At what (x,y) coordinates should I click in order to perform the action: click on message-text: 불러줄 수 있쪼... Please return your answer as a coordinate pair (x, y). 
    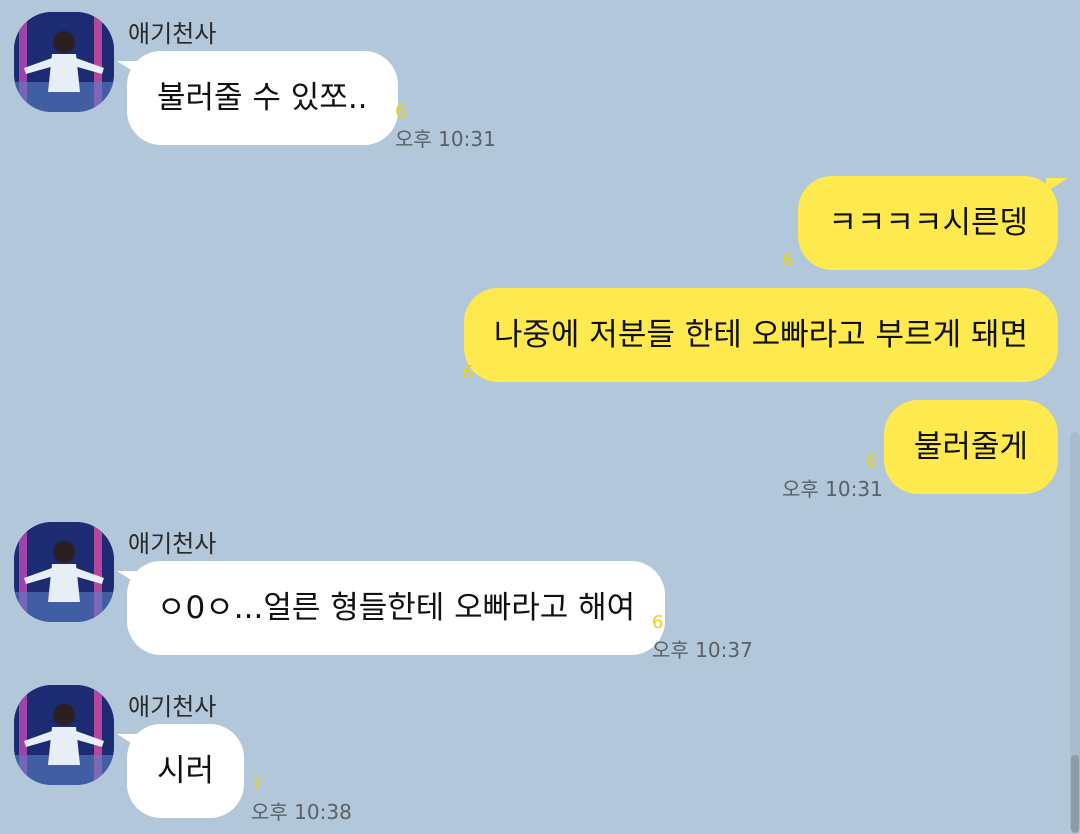
    Looking at the image, I should click on (262, 98).